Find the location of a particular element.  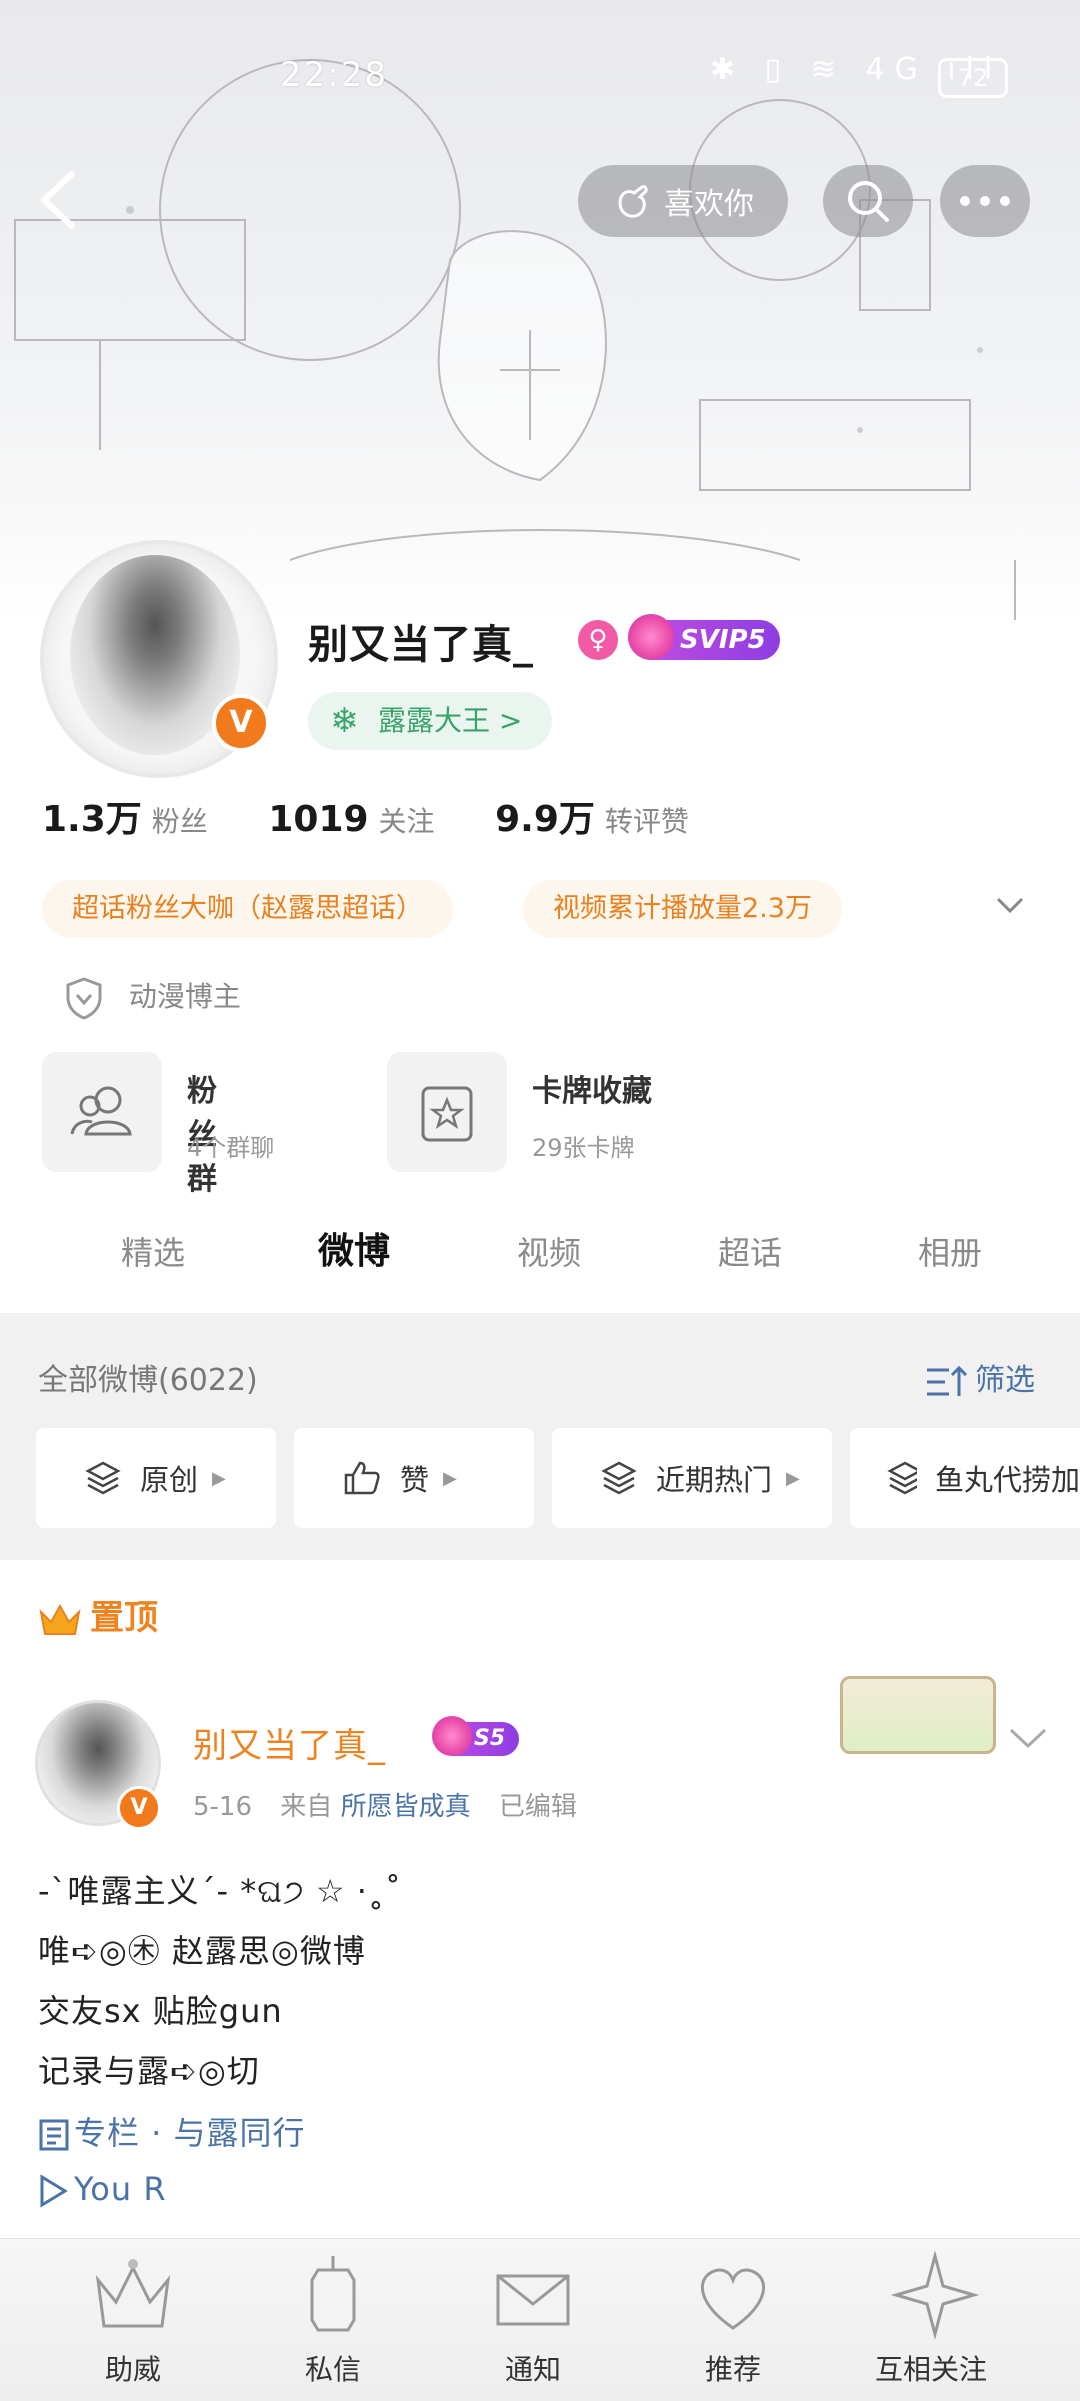

tag-video-plays: 视频累计播放量2.3万 is located at coordinates (682, 909).